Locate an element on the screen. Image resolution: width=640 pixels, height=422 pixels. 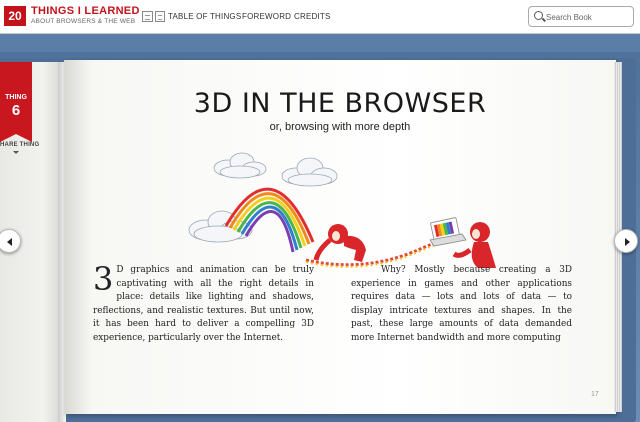
logo-subtitle: ABOUT BROWSERS & THE WEB is located at coordinates (83, 21).